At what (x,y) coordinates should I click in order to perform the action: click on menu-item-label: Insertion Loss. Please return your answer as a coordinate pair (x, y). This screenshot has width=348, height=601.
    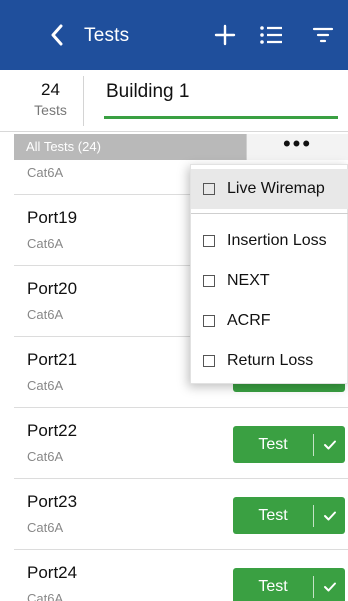
    Looking at the image, I should click on (277, 240).